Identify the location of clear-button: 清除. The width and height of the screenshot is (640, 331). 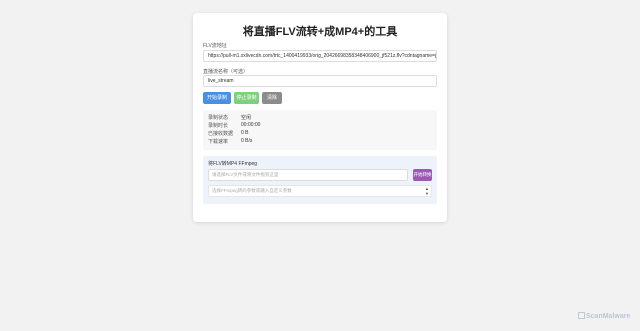
(272, 98).